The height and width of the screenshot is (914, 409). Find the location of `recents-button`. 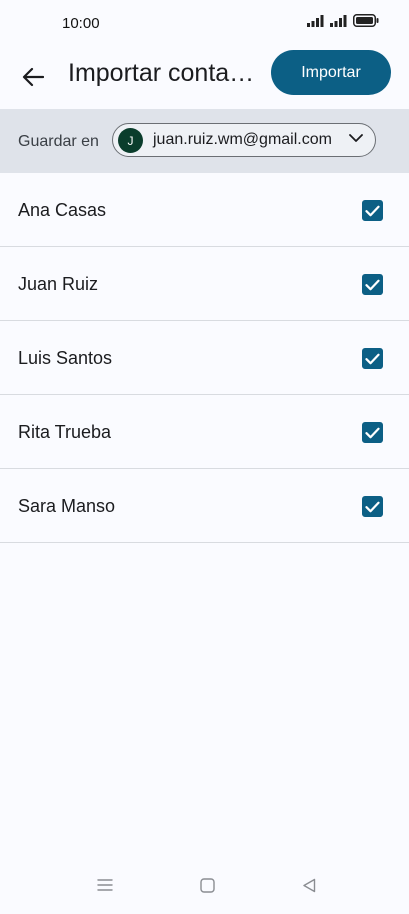

recents-button is located at coordinates (105, 887).